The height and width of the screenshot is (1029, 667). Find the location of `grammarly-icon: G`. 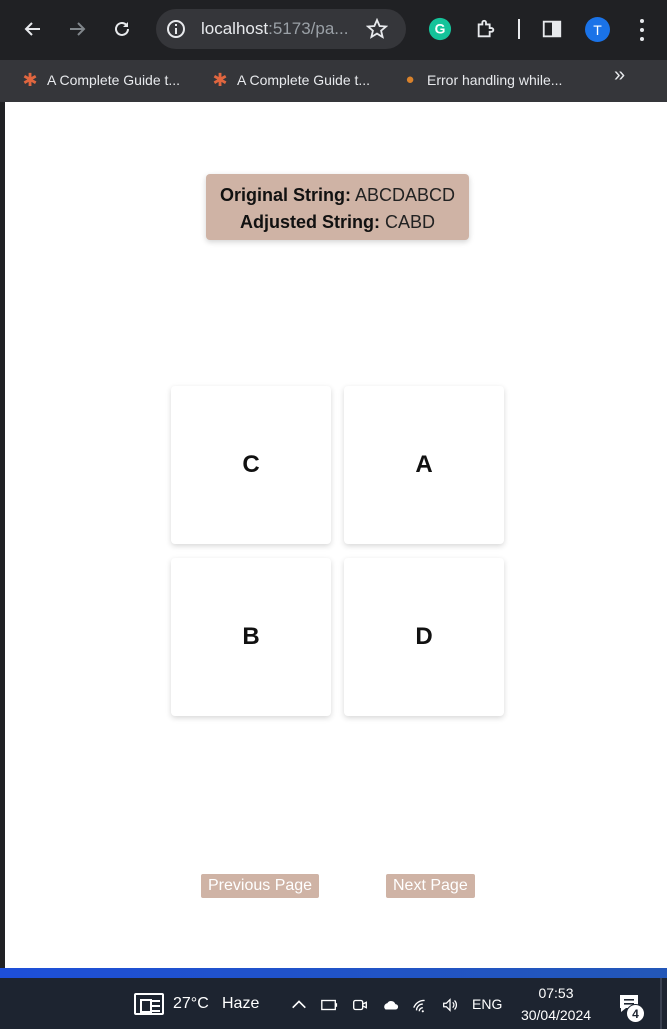

grammarly-icon: G is located at coordinates (440, 29).